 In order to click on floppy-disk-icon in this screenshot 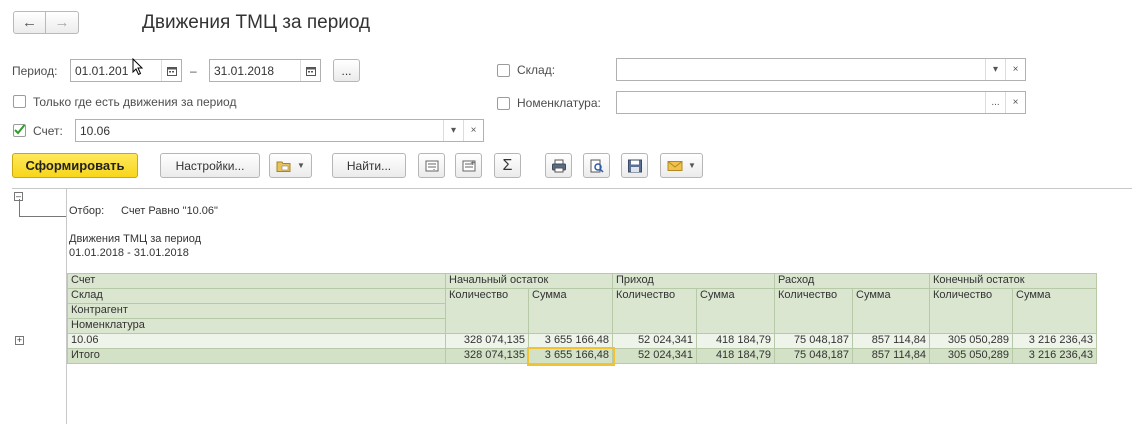, I will do `click(634, 165)`.